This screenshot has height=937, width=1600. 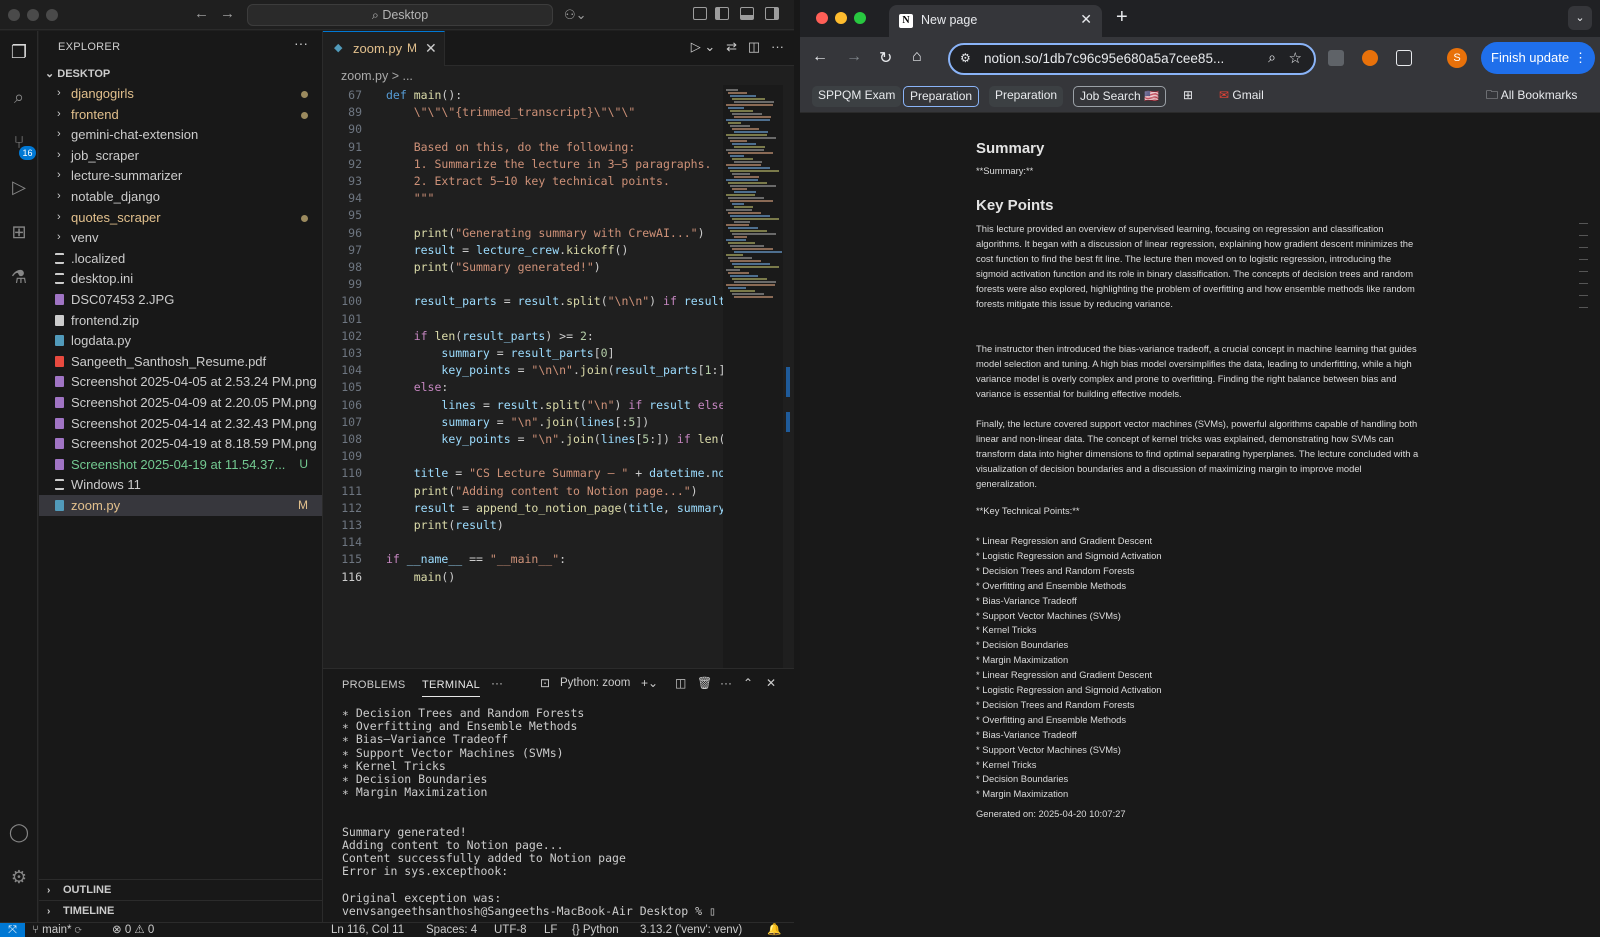 I want to click on bookmark-job-search: Job Search 🇺🇸, so click(x=1119, y=96).